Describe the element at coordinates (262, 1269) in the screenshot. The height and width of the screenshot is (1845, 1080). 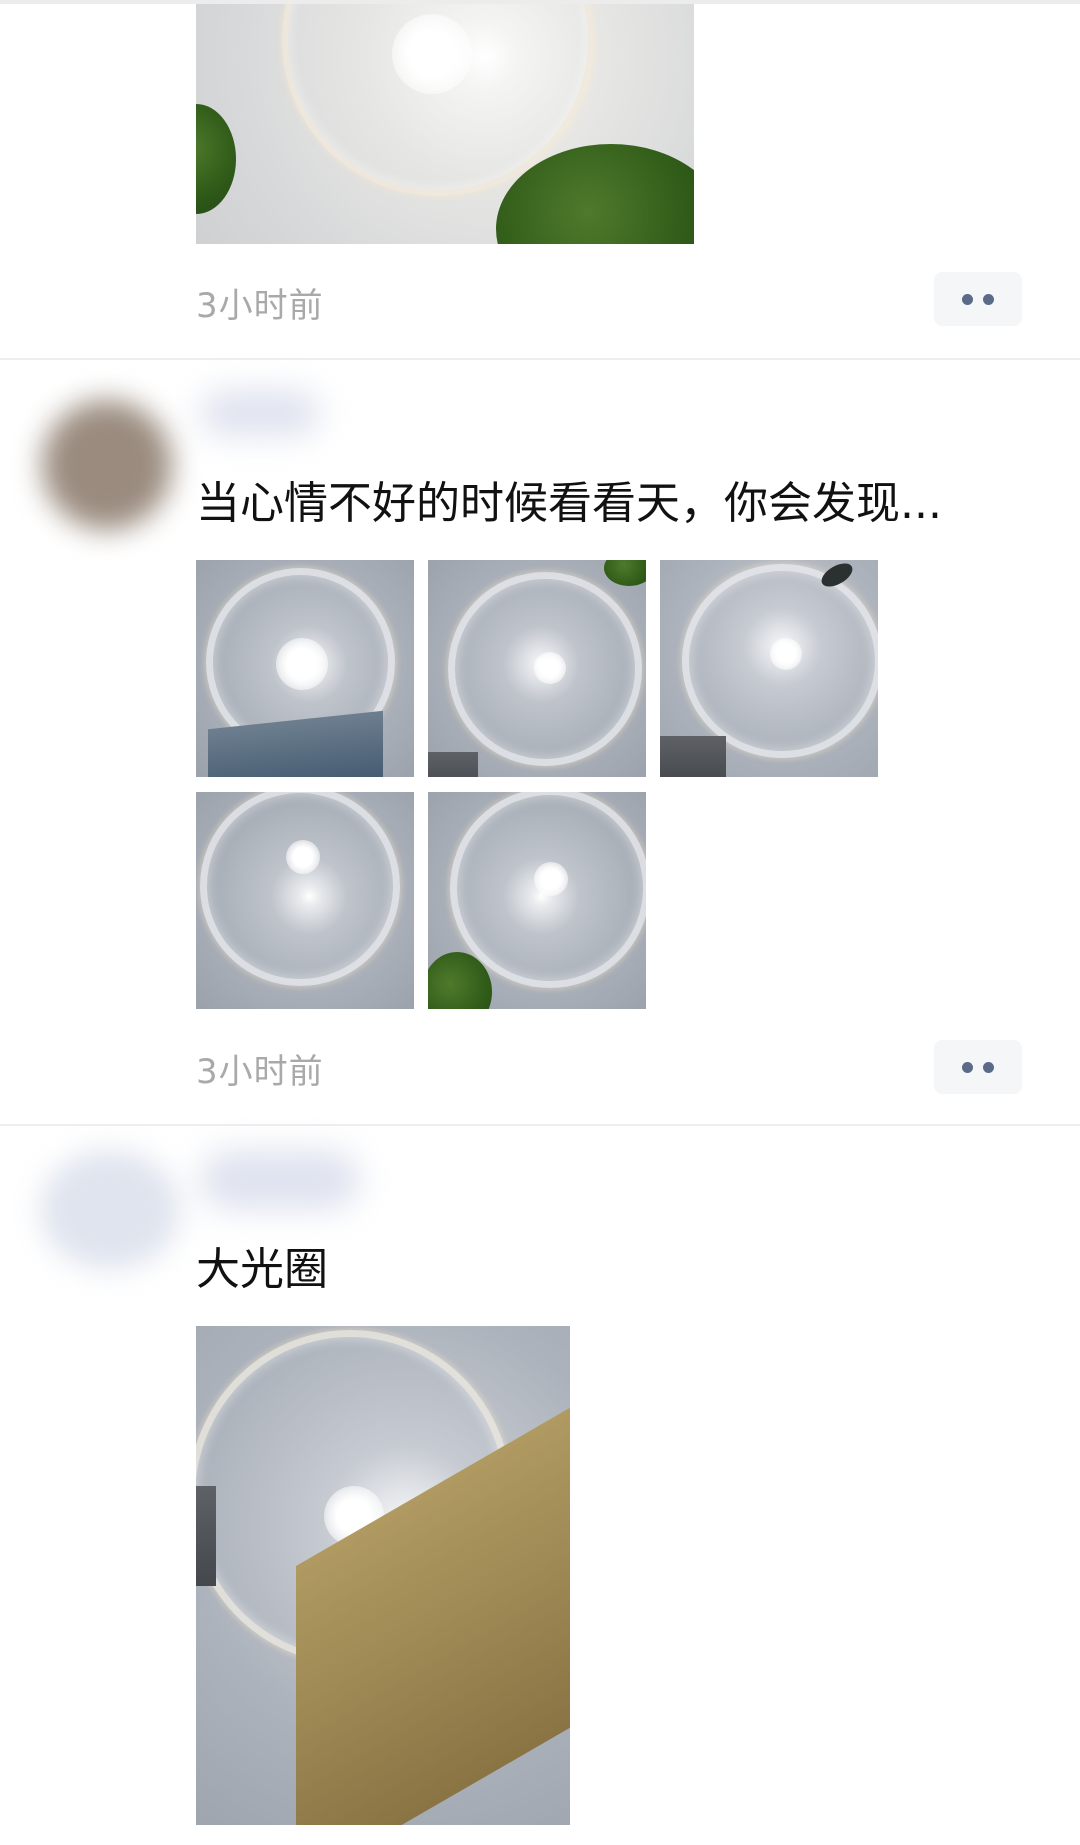
I see `post-text: 大光圈` at that location.